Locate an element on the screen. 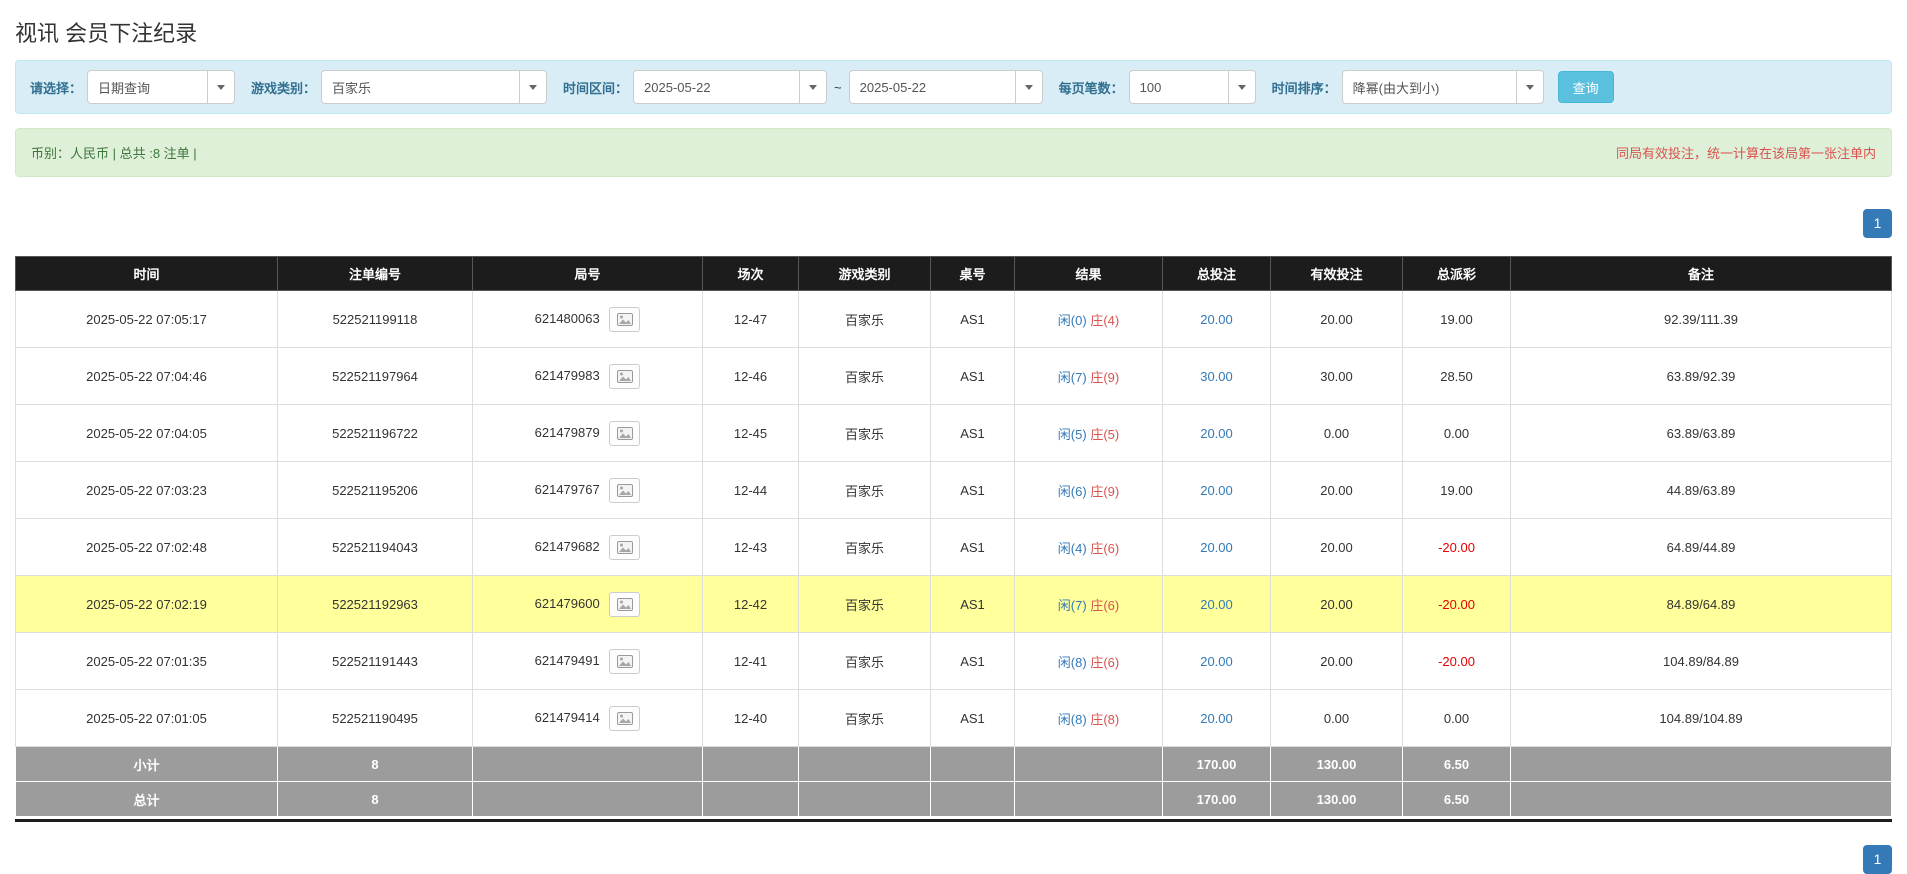  cell-total-bet: 30.00 is located at coordinates (1216, 376).